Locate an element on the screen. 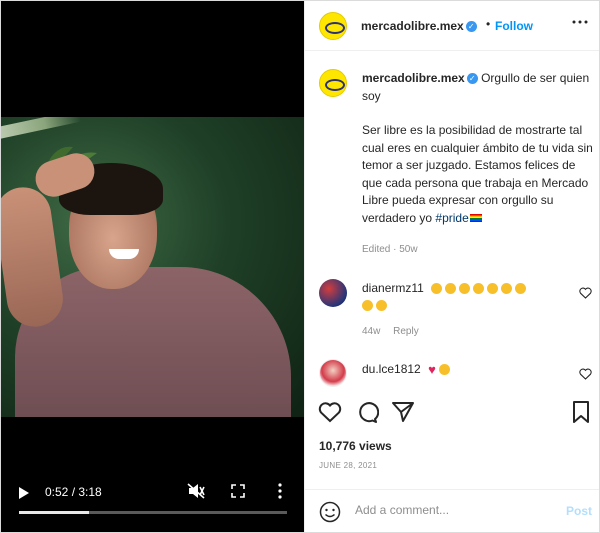 Image resolution: width=600 pixels, height=533 pixels. comment-meta: 44w Reply is located at coordinates (395, 331).